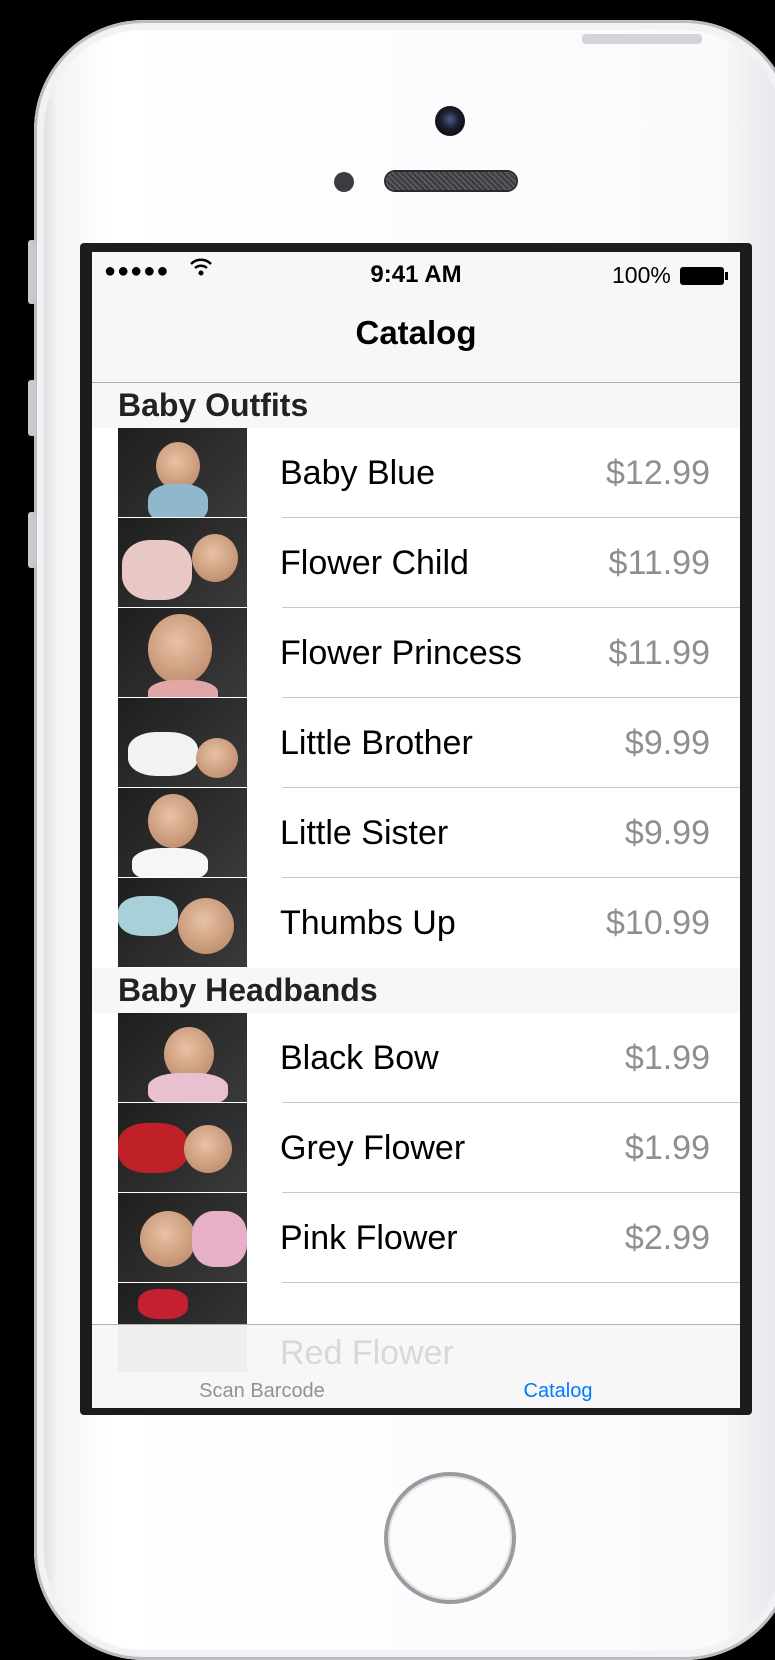 The height and width of the screenshot is (1660, 775). Describe the element at coordinates (451, 181) in the screenshot. I see `earpiece-speaker` at that location.